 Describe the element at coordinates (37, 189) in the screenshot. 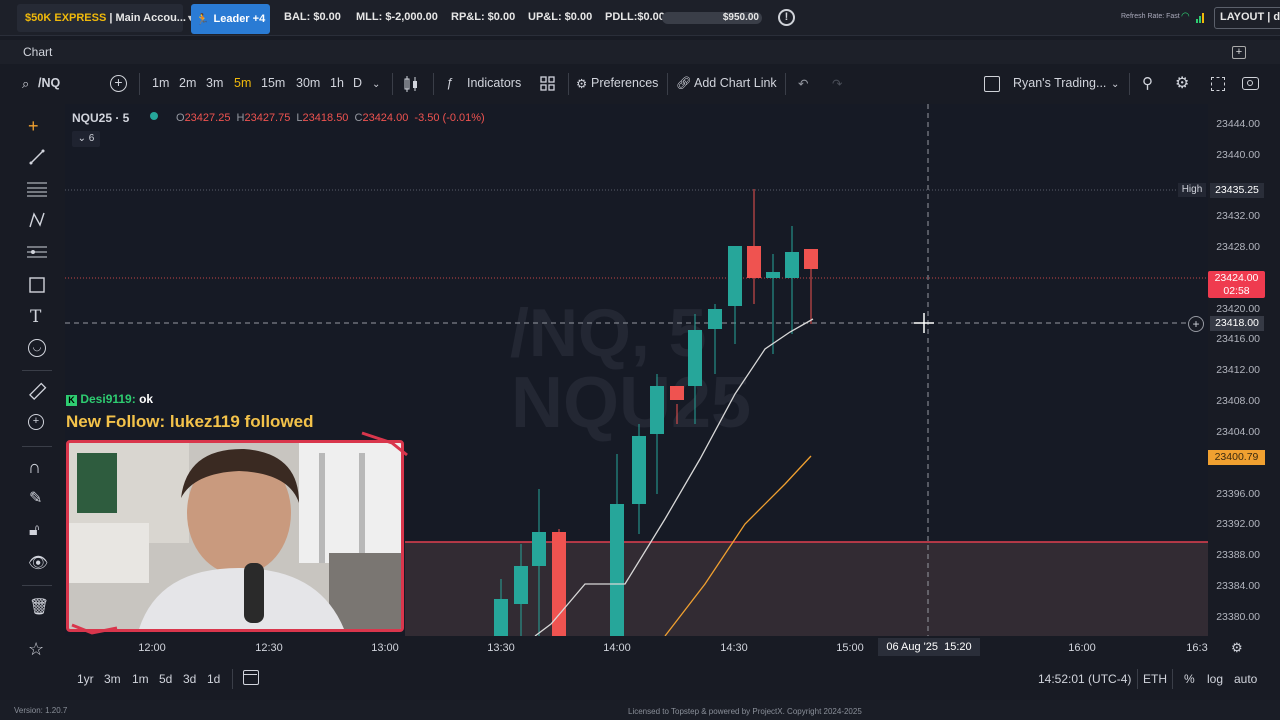

I see `fib-tool-icon` at that location.